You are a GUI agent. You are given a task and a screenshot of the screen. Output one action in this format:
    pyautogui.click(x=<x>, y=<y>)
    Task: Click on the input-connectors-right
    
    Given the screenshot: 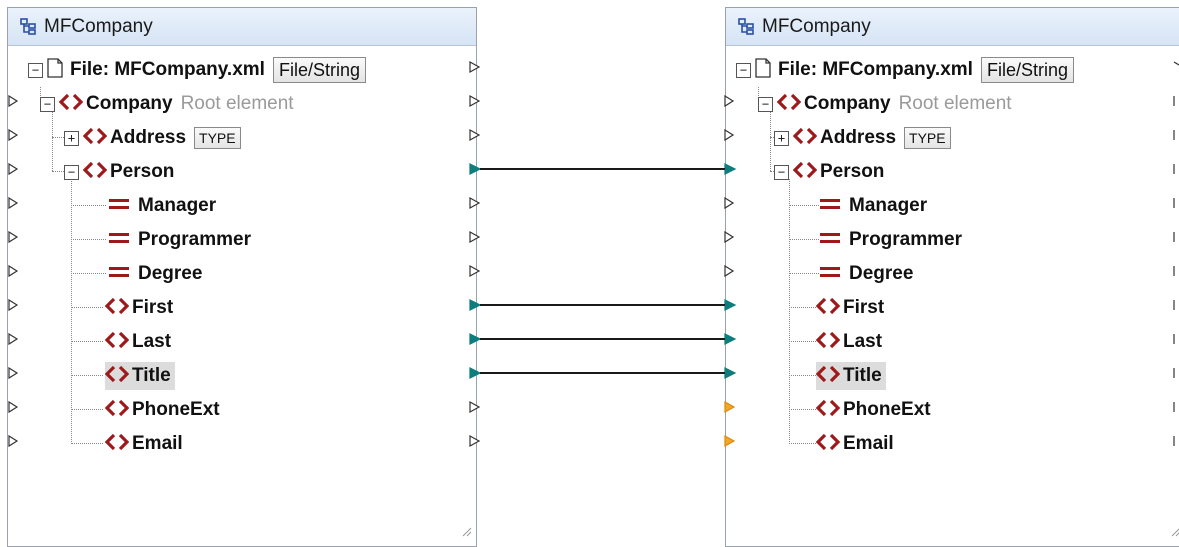 What is the action you would take?
    pyautogui.click(x=730, y=271)
    